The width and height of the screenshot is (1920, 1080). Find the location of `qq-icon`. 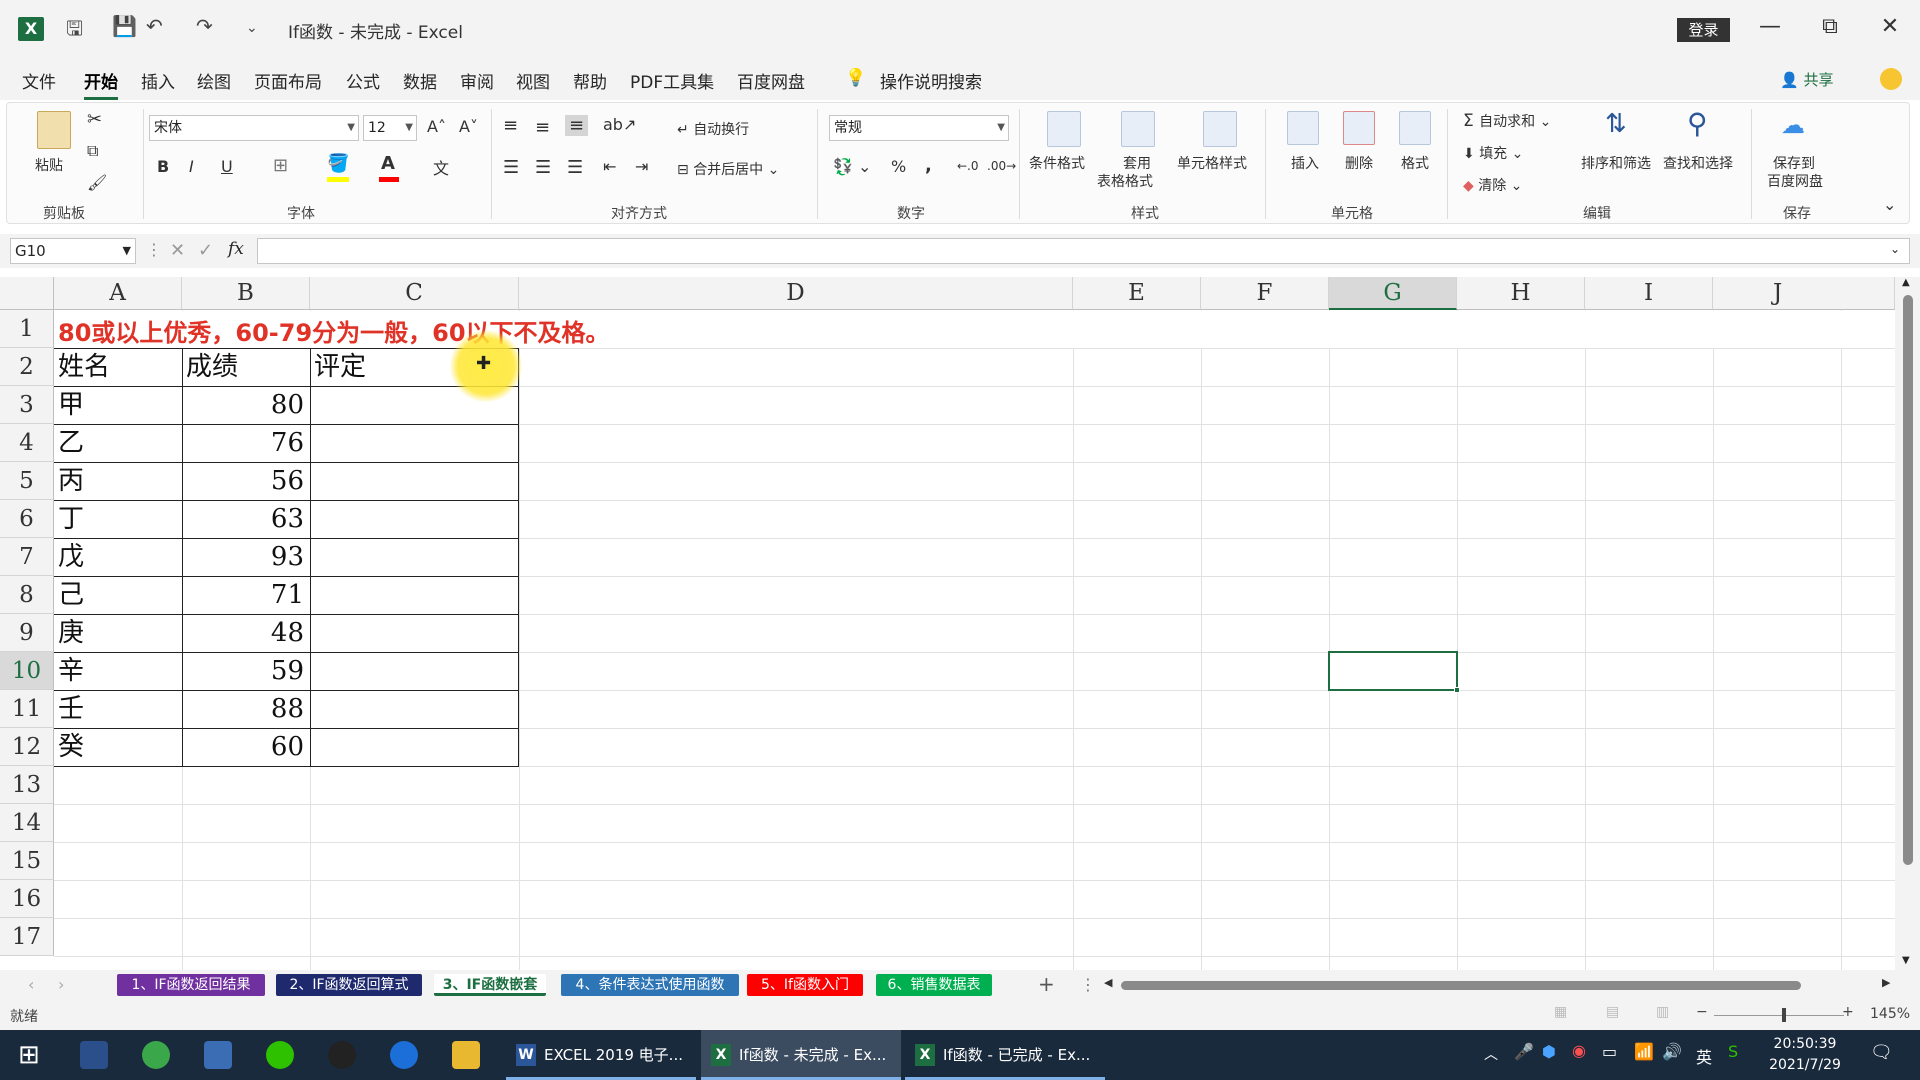

qq-icon is located at coordinates (342, 1055).